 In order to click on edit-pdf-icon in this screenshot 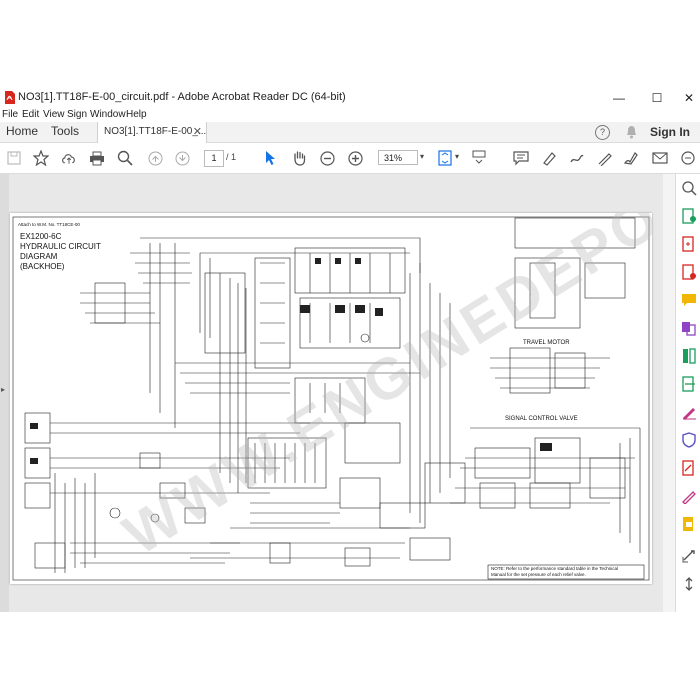, I will do `click(689, 272)`.